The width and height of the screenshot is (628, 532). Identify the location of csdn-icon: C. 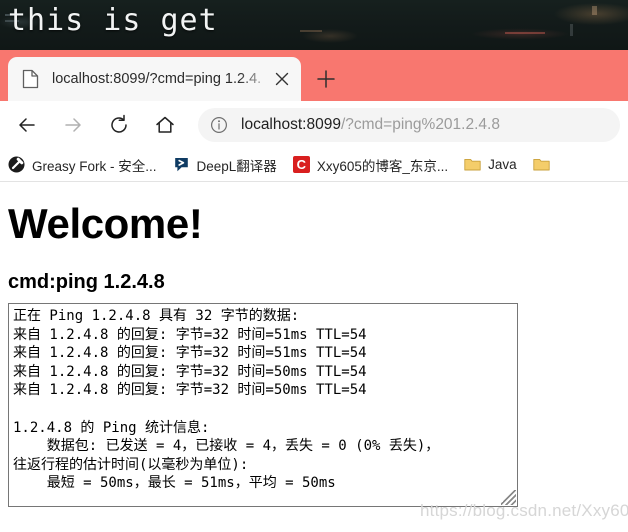
(301, 164).